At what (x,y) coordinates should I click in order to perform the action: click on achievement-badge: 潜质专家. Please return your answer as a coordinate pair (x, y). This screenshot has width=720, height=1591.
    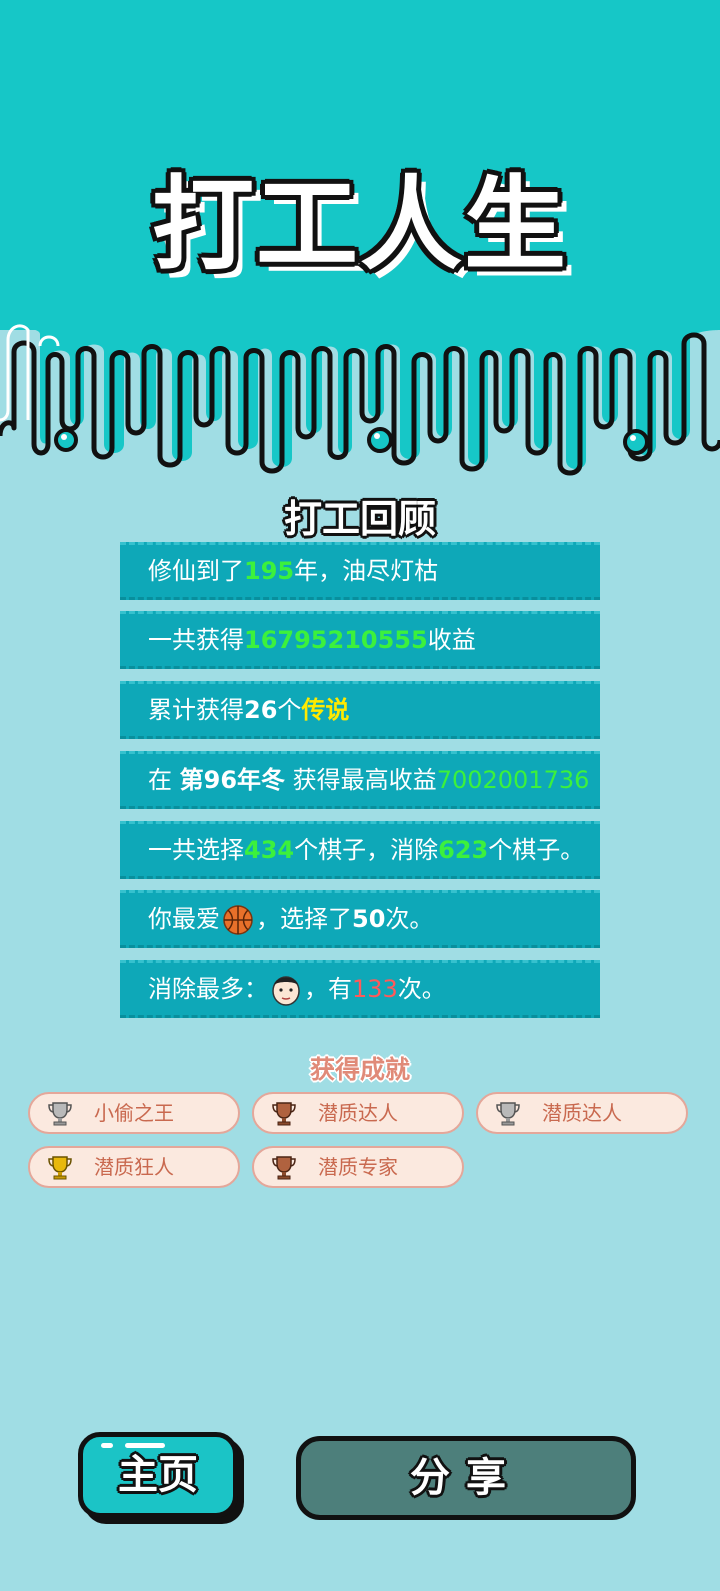
    Looking at the image, I should click on (358, 1167).